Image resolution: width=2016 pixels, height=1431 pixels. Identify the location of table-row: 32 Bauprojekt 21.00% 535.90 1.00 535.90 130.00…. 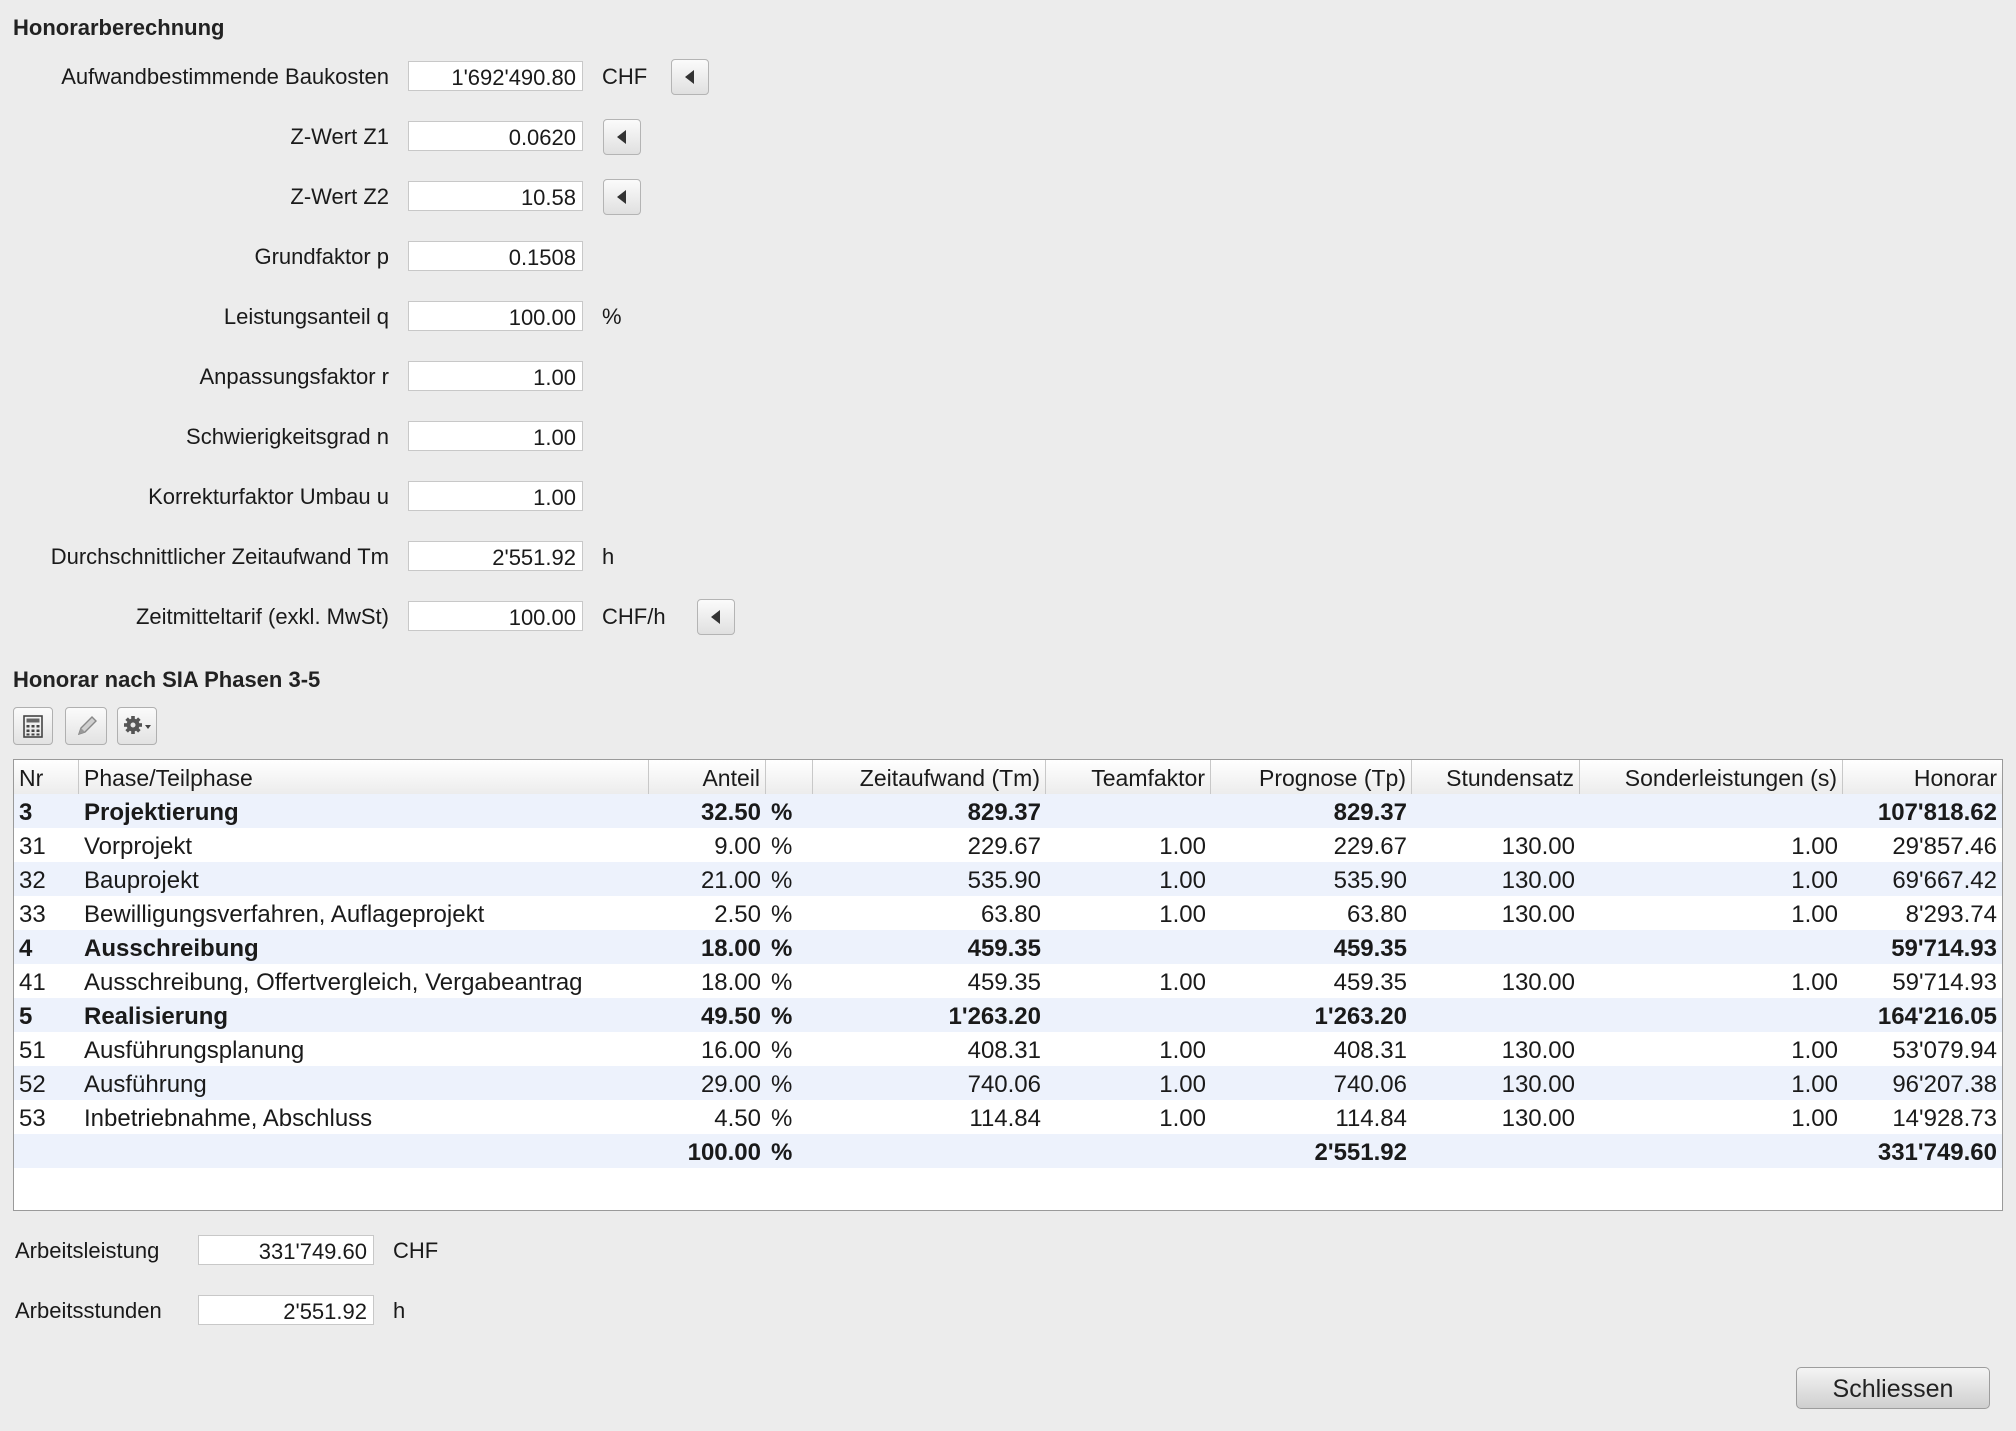
(1008, 879).